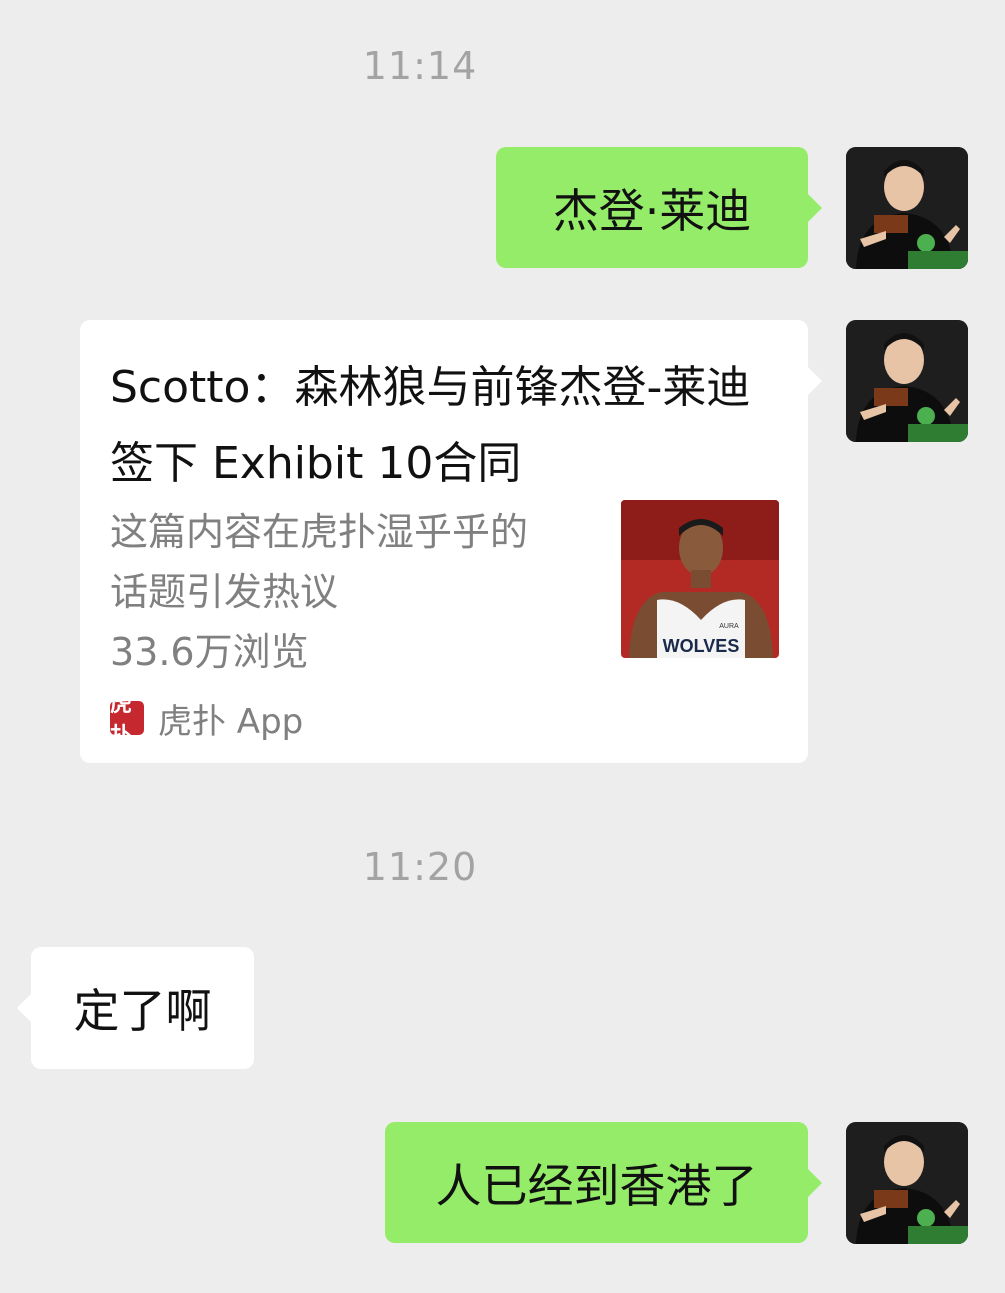 This screenshot has height=1293, width=1005. I want to click on article-view-count: 33.6万浏览, so click(209, 652).